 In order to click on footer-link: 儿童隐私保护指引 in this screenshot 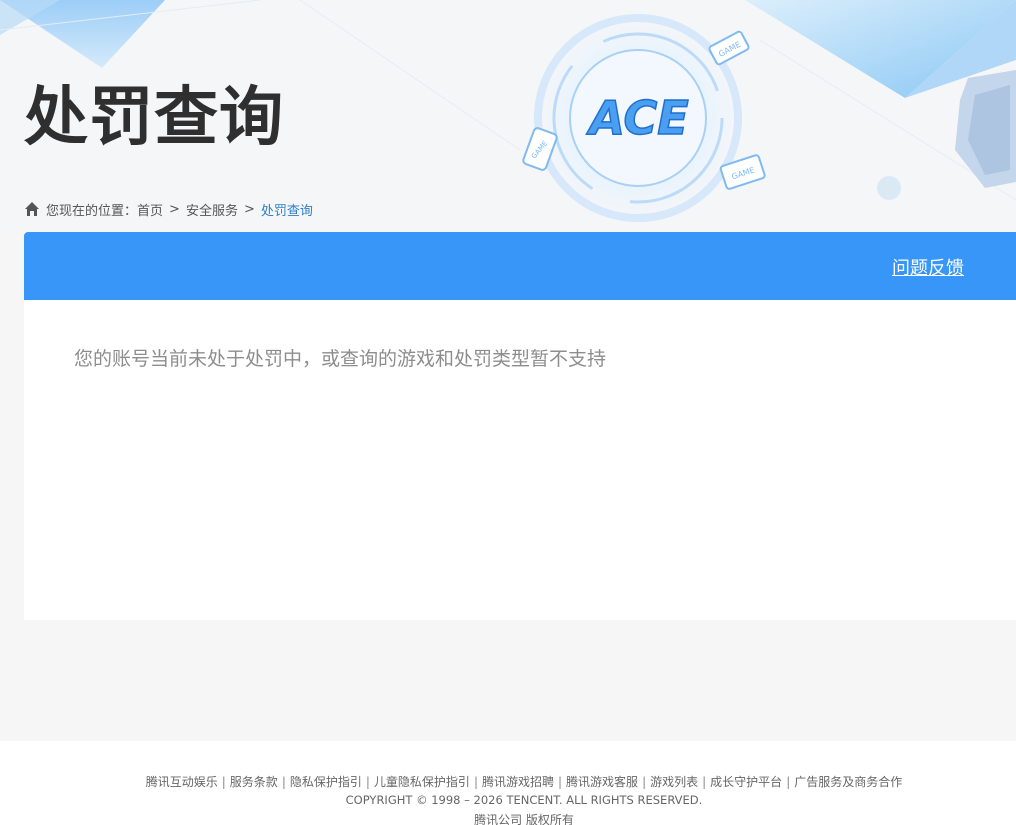, I will do `click(422, 782)`.